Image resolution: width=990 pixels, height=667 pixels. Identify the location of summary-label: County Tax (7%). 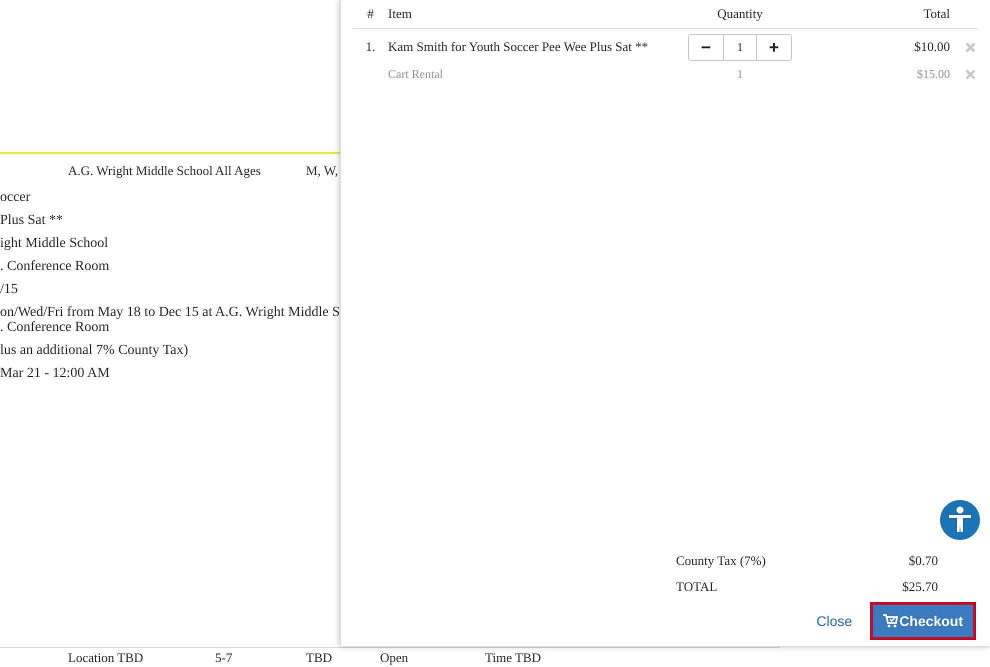
(721, 561).